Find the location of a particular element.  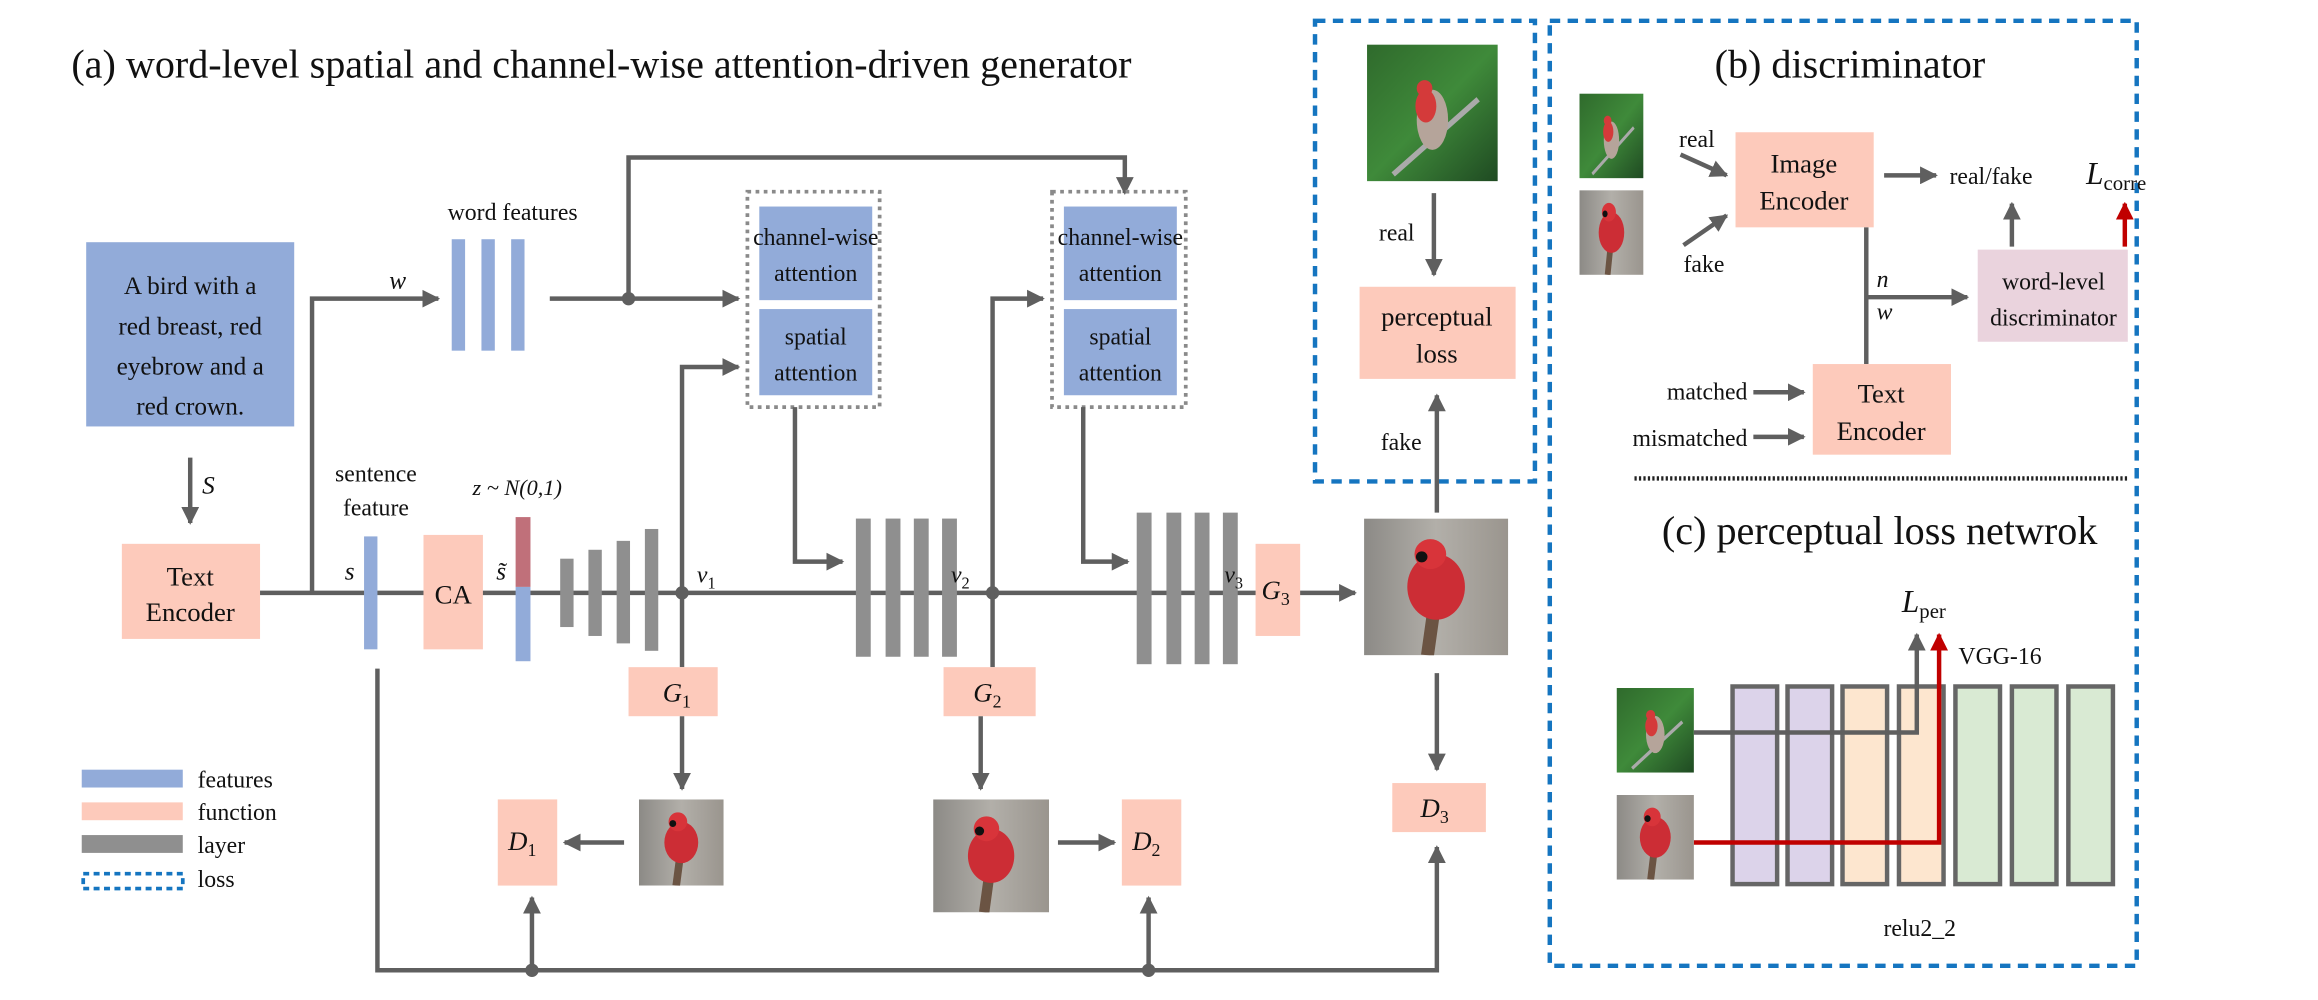

z-noise-label: z ~ N(0,1) is located at coordinates (517, 487).